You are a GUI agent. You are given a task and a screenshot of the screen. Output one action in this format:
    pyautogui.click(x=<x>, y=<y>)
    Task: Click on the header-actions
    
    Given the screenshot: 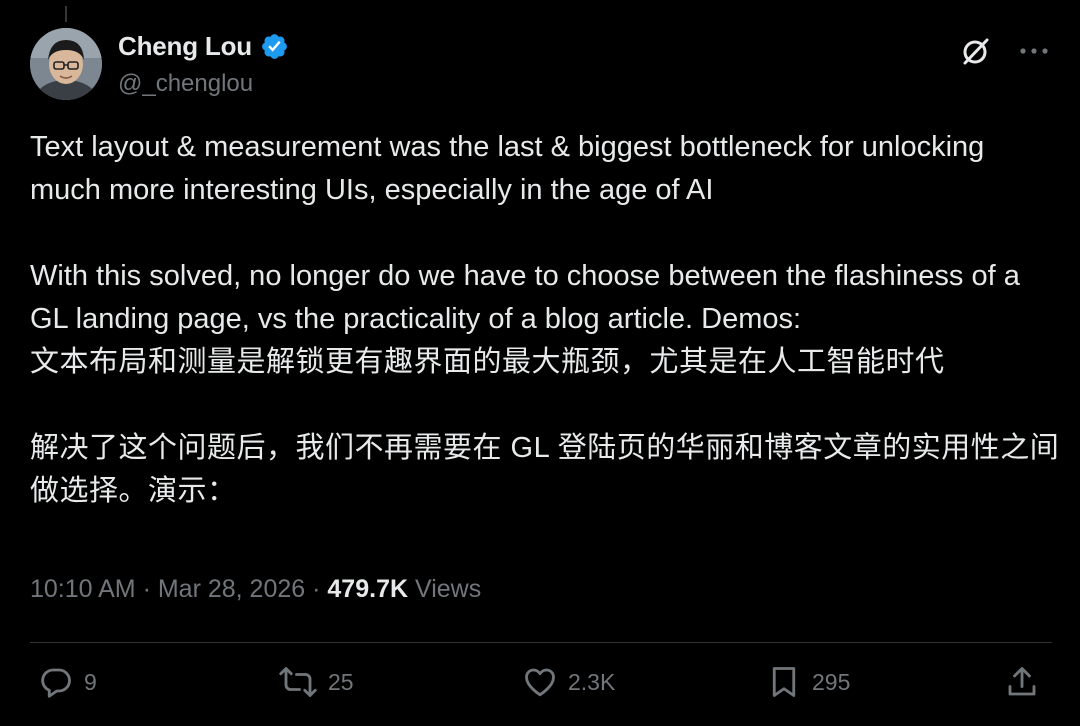 What is the action you would take?
    pyautogui.click(x=1005, y=51)
    